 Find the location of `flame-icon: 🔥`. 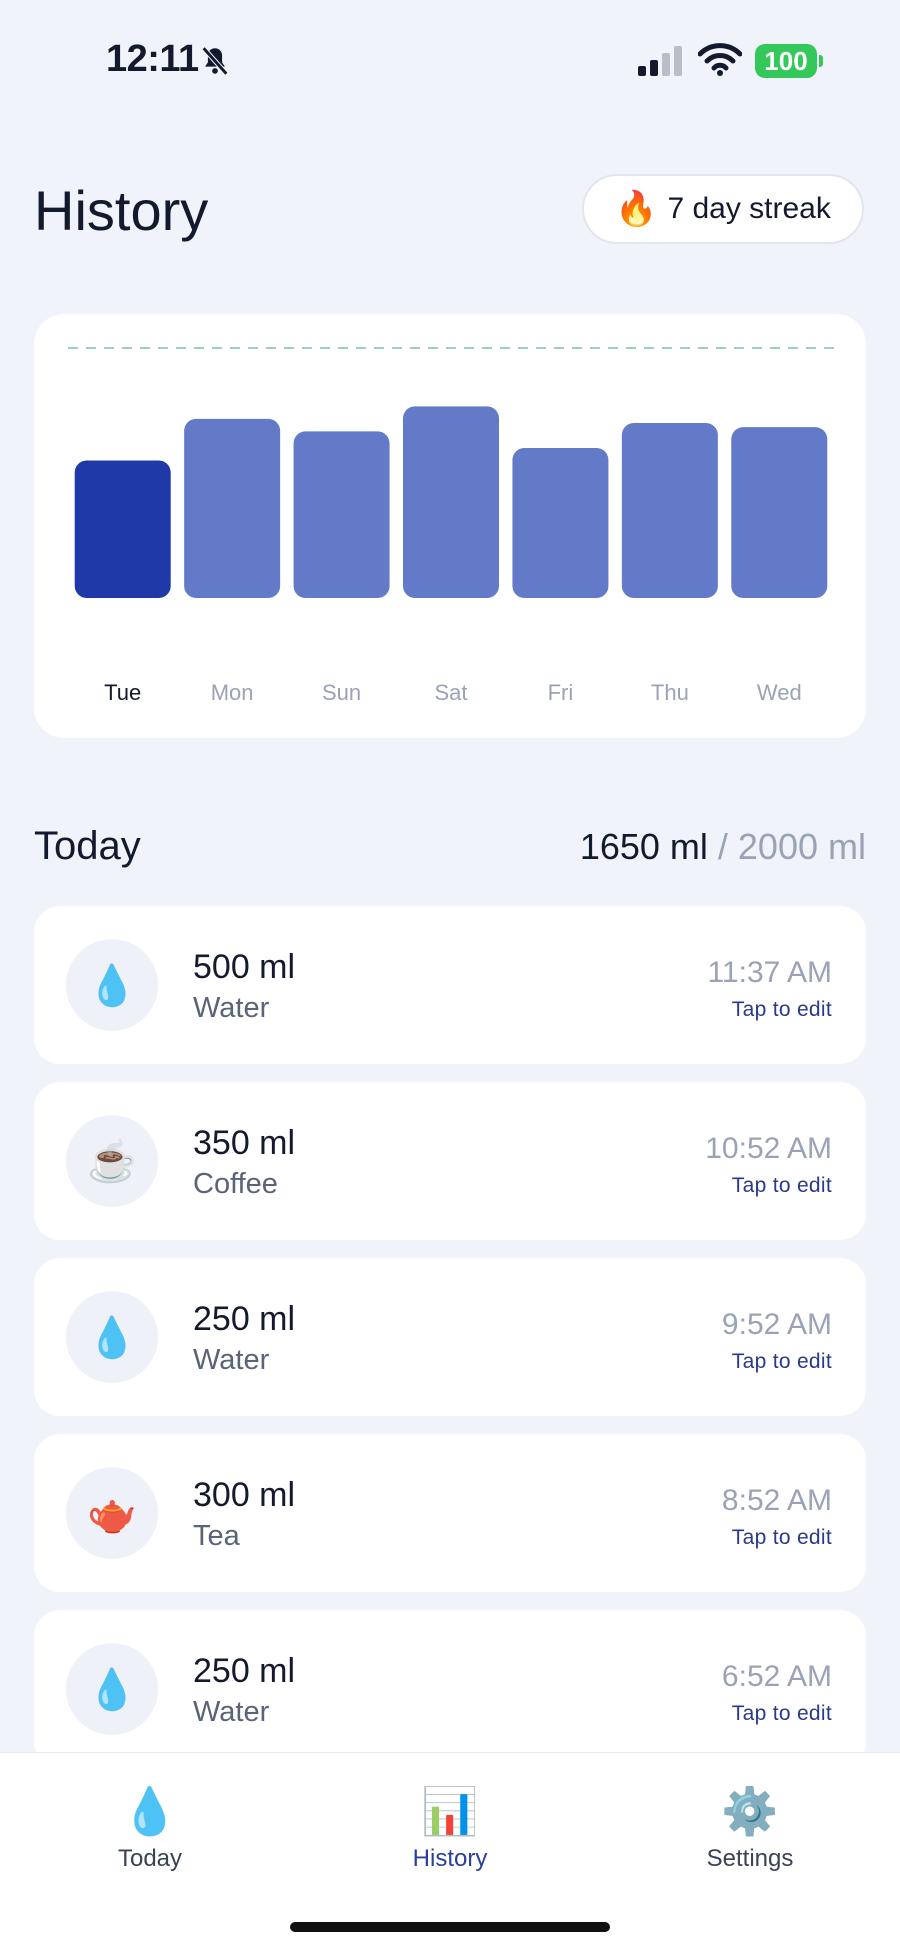

flame-icon: 🔥 is located at coordinates (636, 209).